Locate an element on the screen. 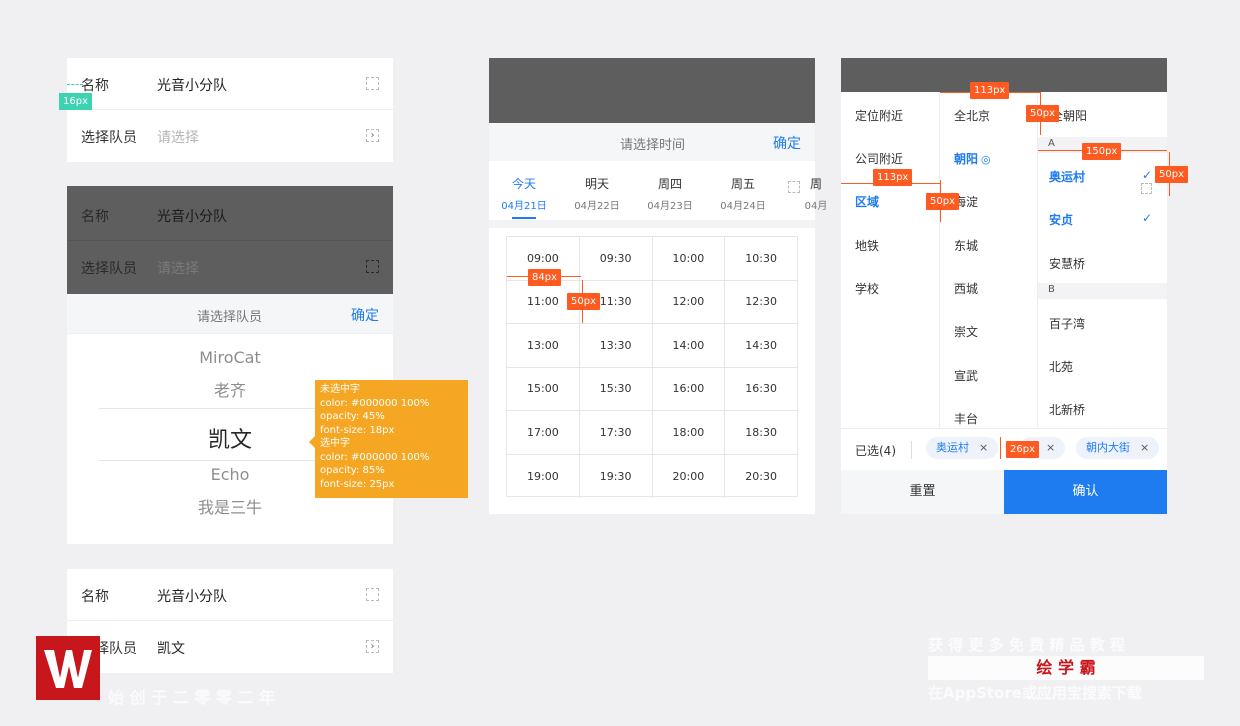  street-item: 北新桥 is located at coordinates (1067, 409).